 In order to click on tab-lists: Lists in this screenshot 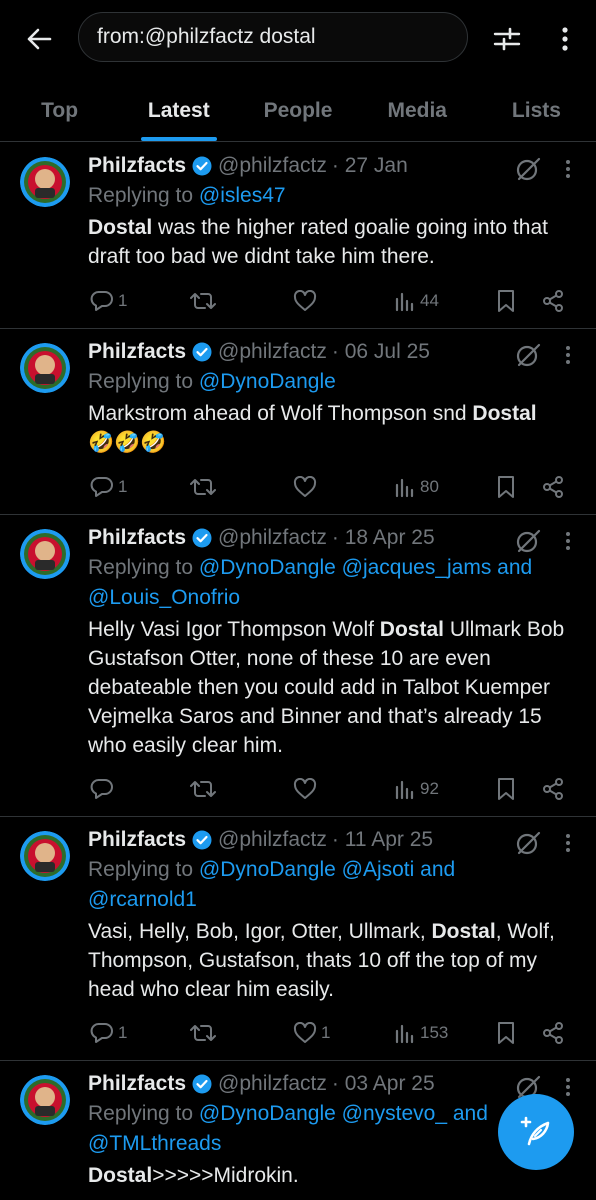, I will do `click(536, 110)`.